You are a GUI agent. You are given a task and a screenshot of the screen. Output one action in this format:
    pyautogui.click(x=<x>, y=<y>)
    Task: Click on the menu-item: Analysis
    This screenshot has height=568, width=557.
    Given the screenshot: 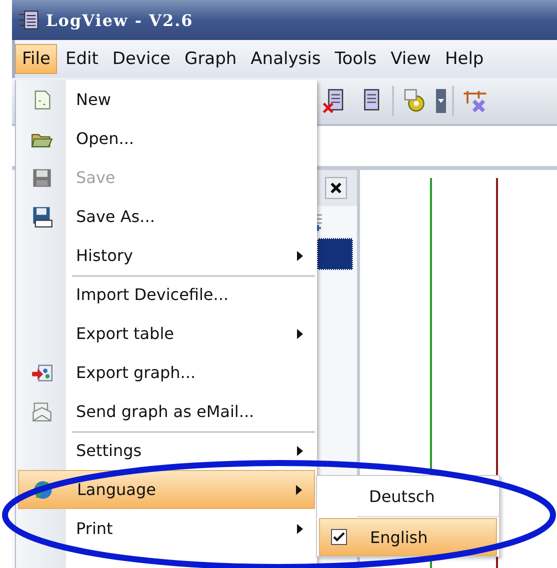 What is the action you would take?
    pyautogui.click(x=285, y=59)
    